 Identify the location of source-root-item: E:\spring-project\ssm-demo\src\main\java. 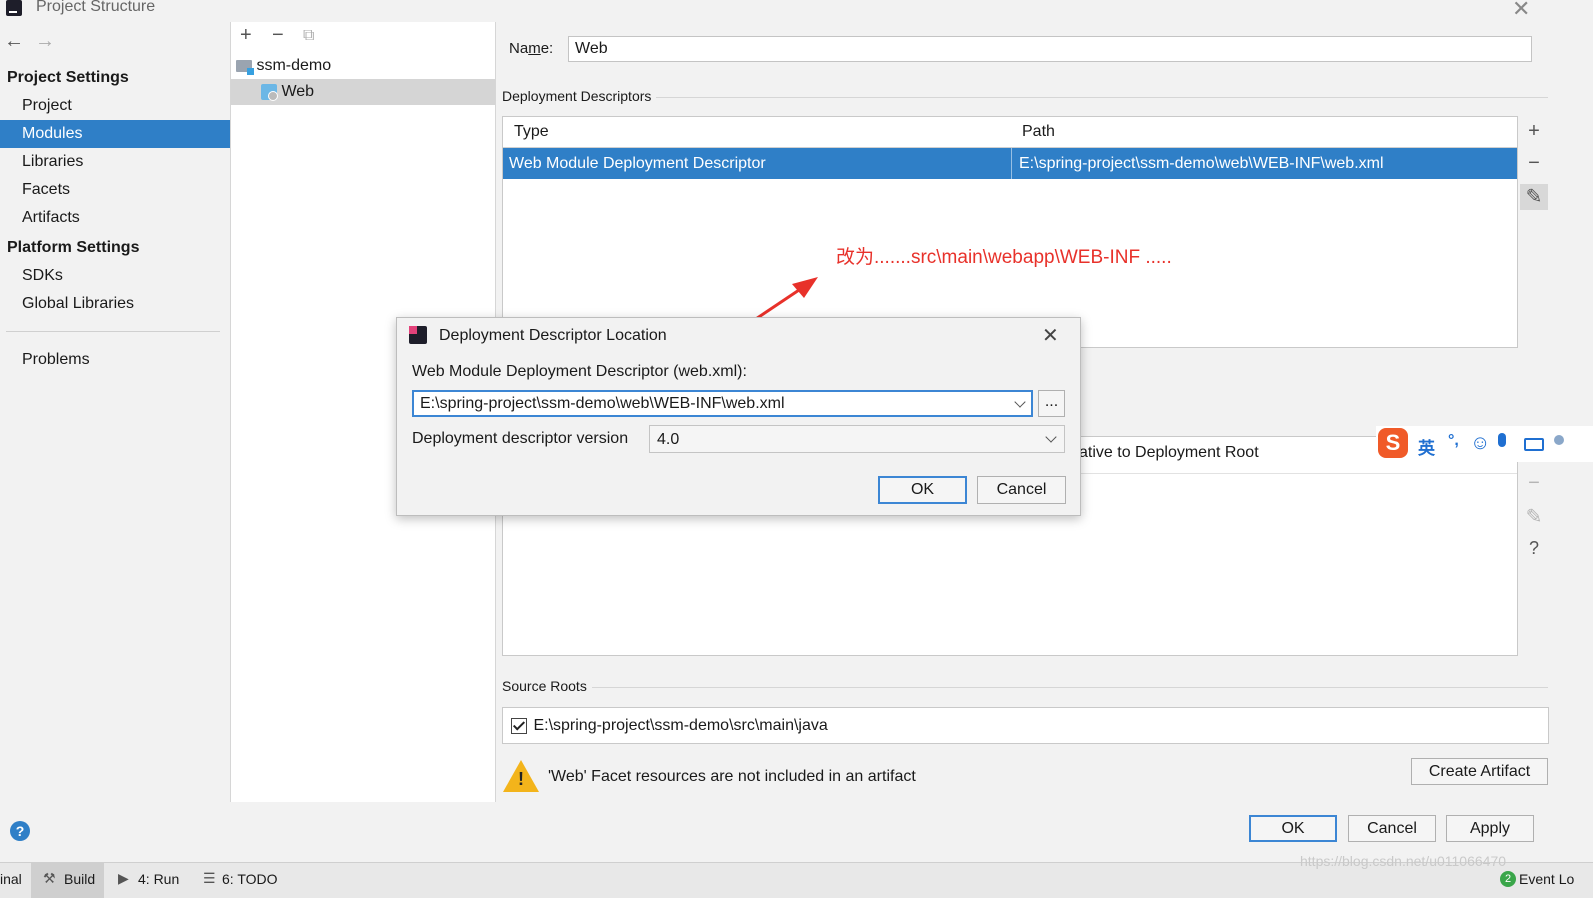
(669, 726).